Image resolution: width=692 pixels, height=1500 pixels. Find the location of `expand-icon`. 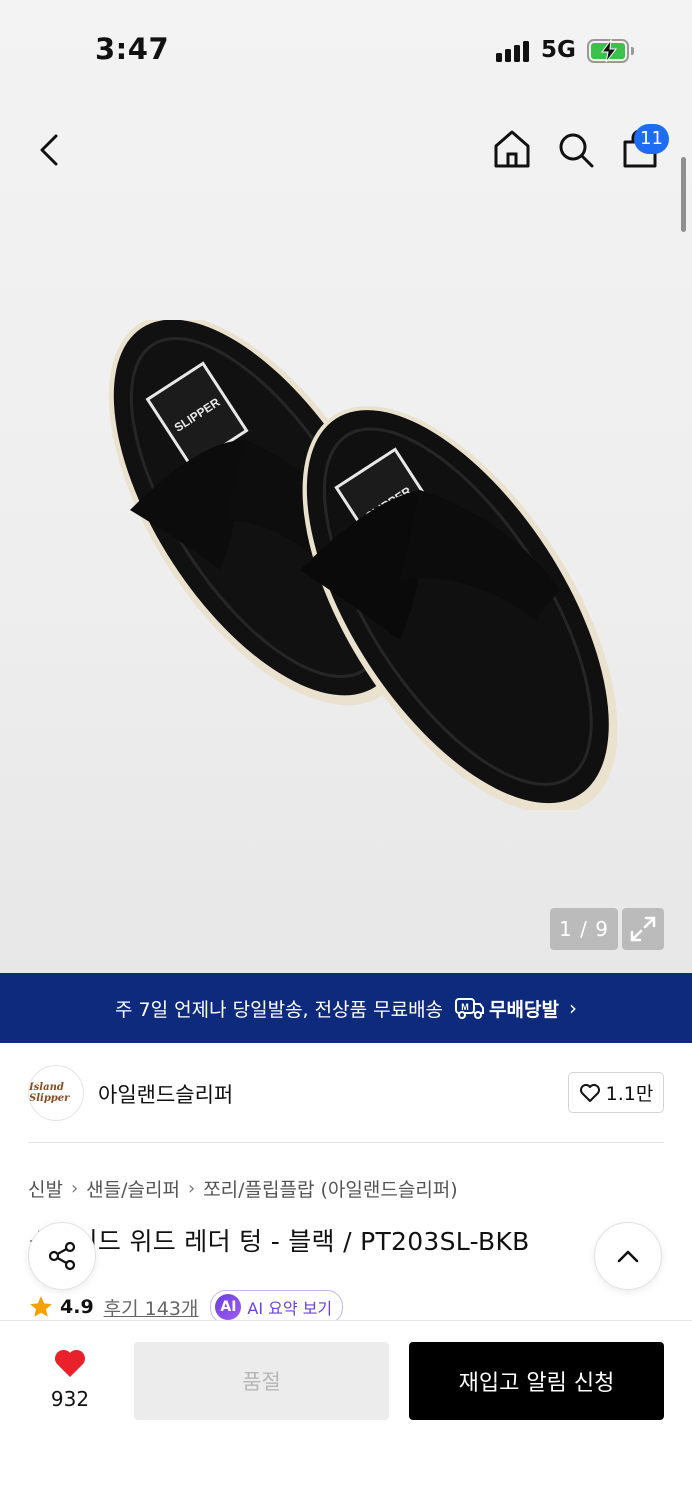

expand-icon is located at coordinates (643, 929).